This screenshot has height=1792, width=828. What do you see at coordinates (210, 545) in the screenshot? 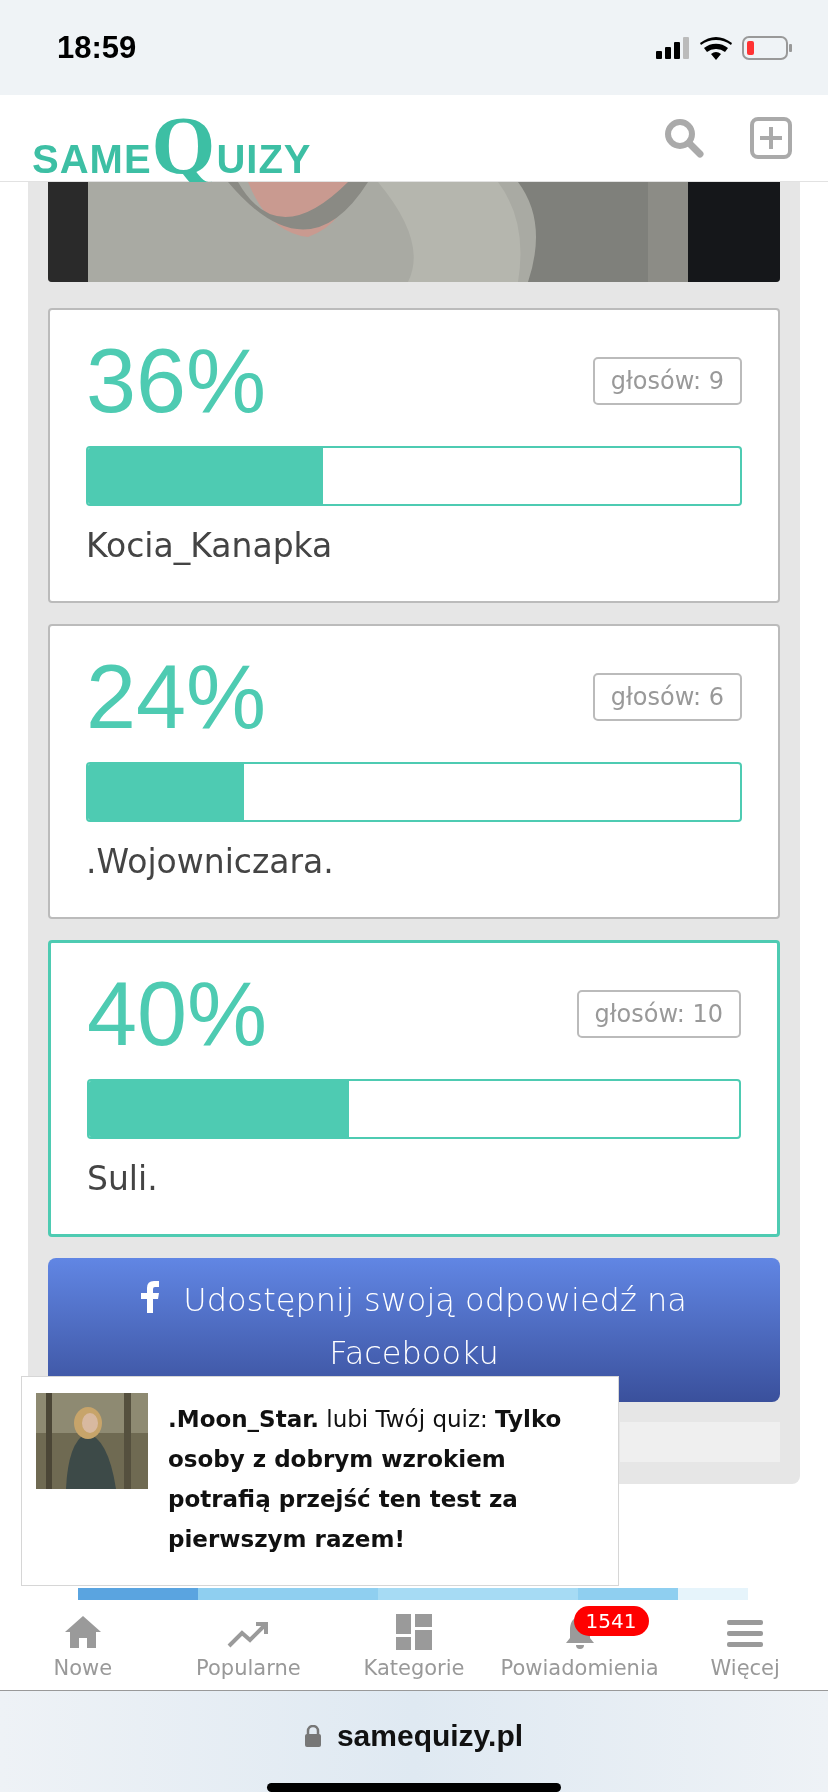
I see `answer-name: Kocia_Kanapka` at bounding box center [210, 545].